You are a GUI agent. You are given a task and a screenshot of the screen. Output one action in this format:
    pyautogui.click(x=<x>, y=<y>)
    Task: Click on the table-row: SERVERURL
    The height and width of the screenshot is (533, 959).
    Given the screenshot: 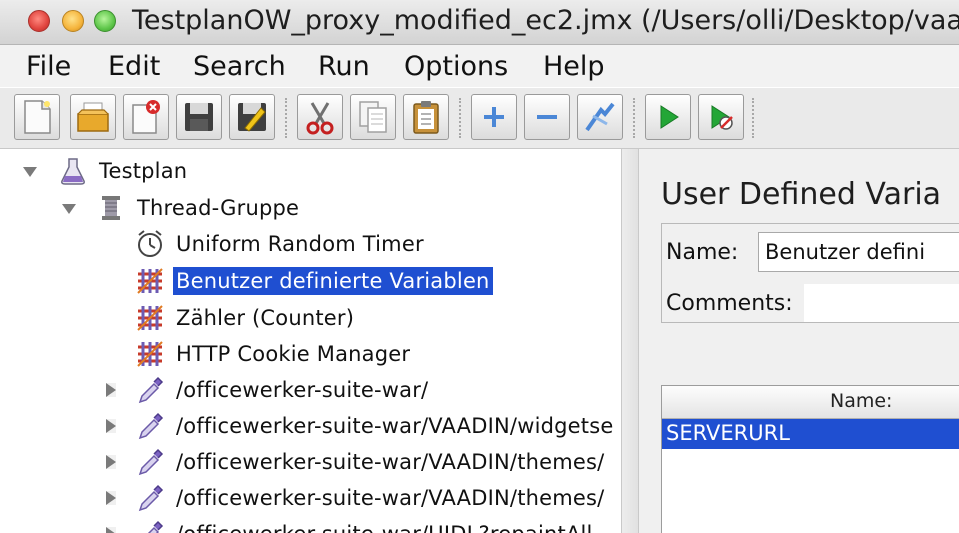 What is the action you would take?
    pyautogui.click(x=810, y=434)
    